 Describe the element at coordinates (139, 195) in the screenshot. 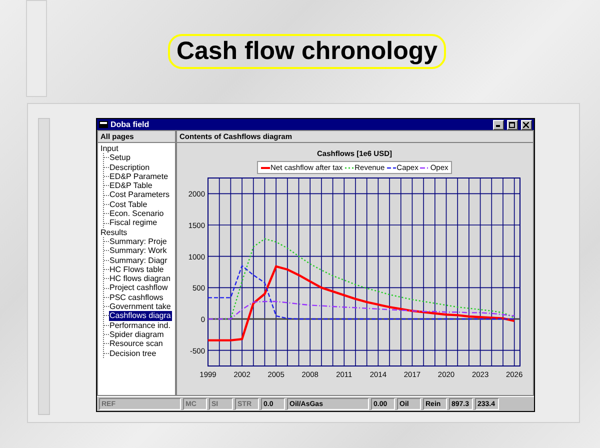

I see `tree-item: Cost Parameters` at that location.